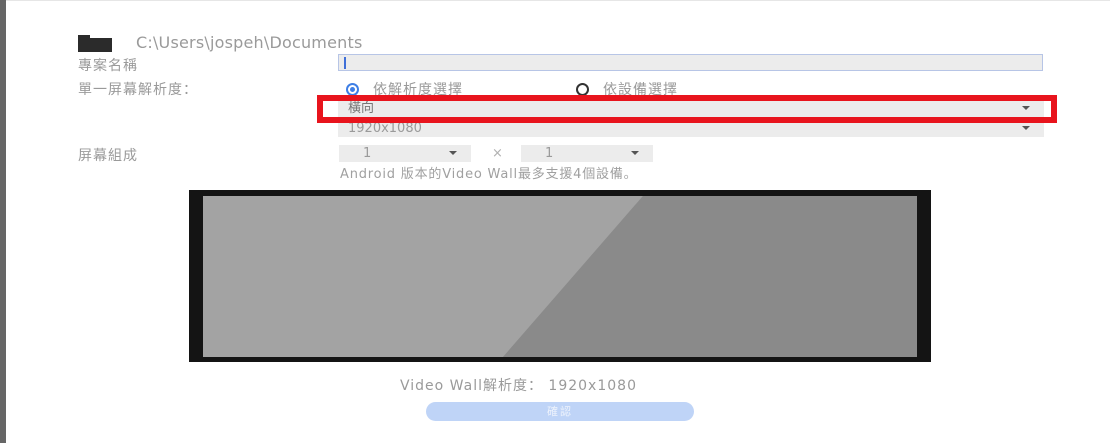 This screenshot has width=1110, height=443. Describe the element at coordinates (405, 153) in the screenshot. I see `columns-select: 1` at that location.